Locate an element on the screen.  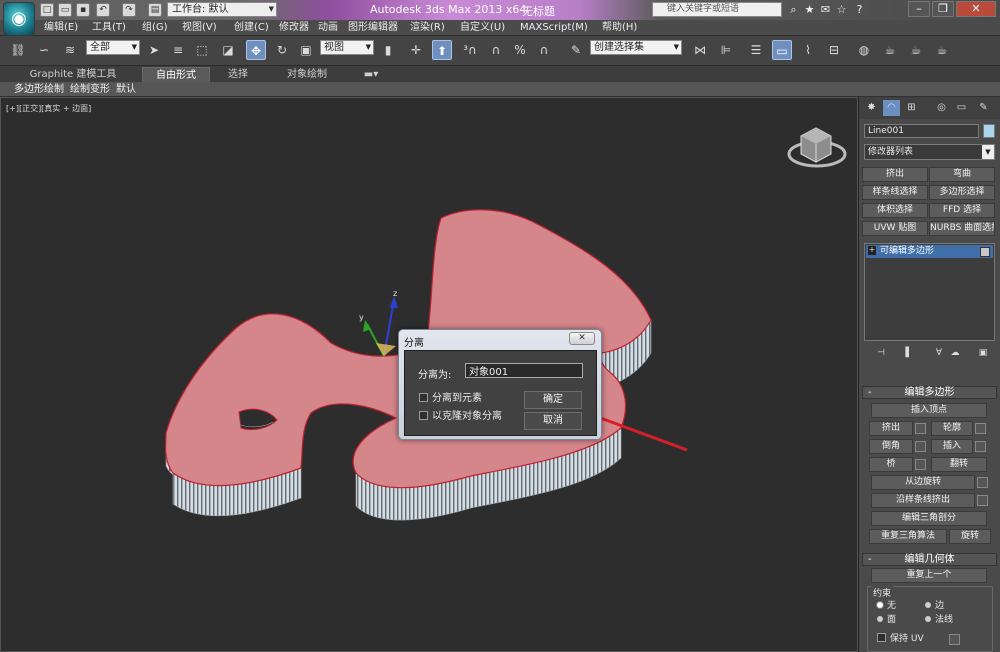
snaps-toggle-icon: ³∩ is located at coordinates (470, 50).